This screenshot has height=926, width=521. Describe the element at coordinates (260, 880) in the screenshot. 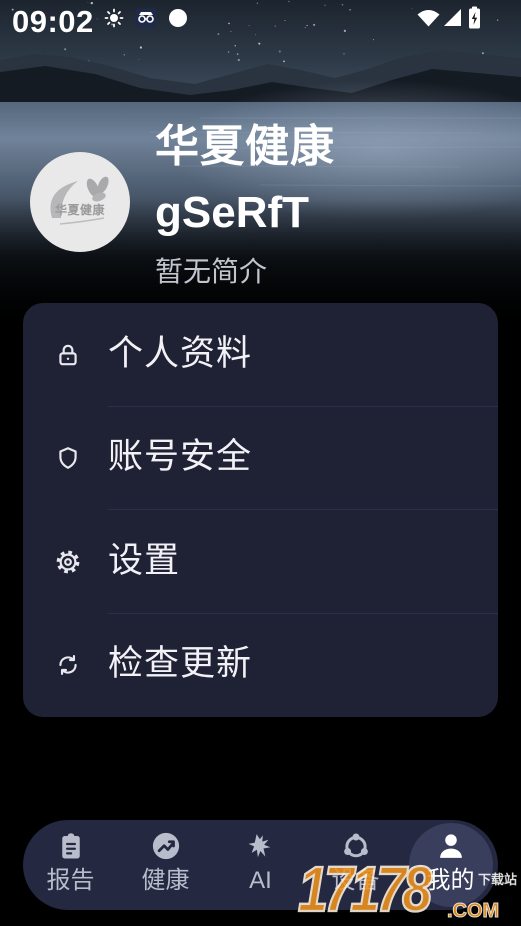

I see `nav-tab-label: AI` at that location.